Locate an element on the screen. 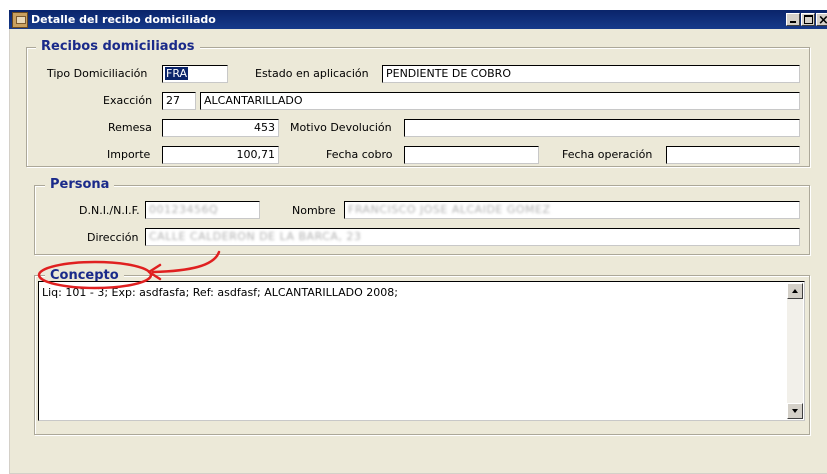  nombre-label: Nombre is located at coordinates (314, 210).